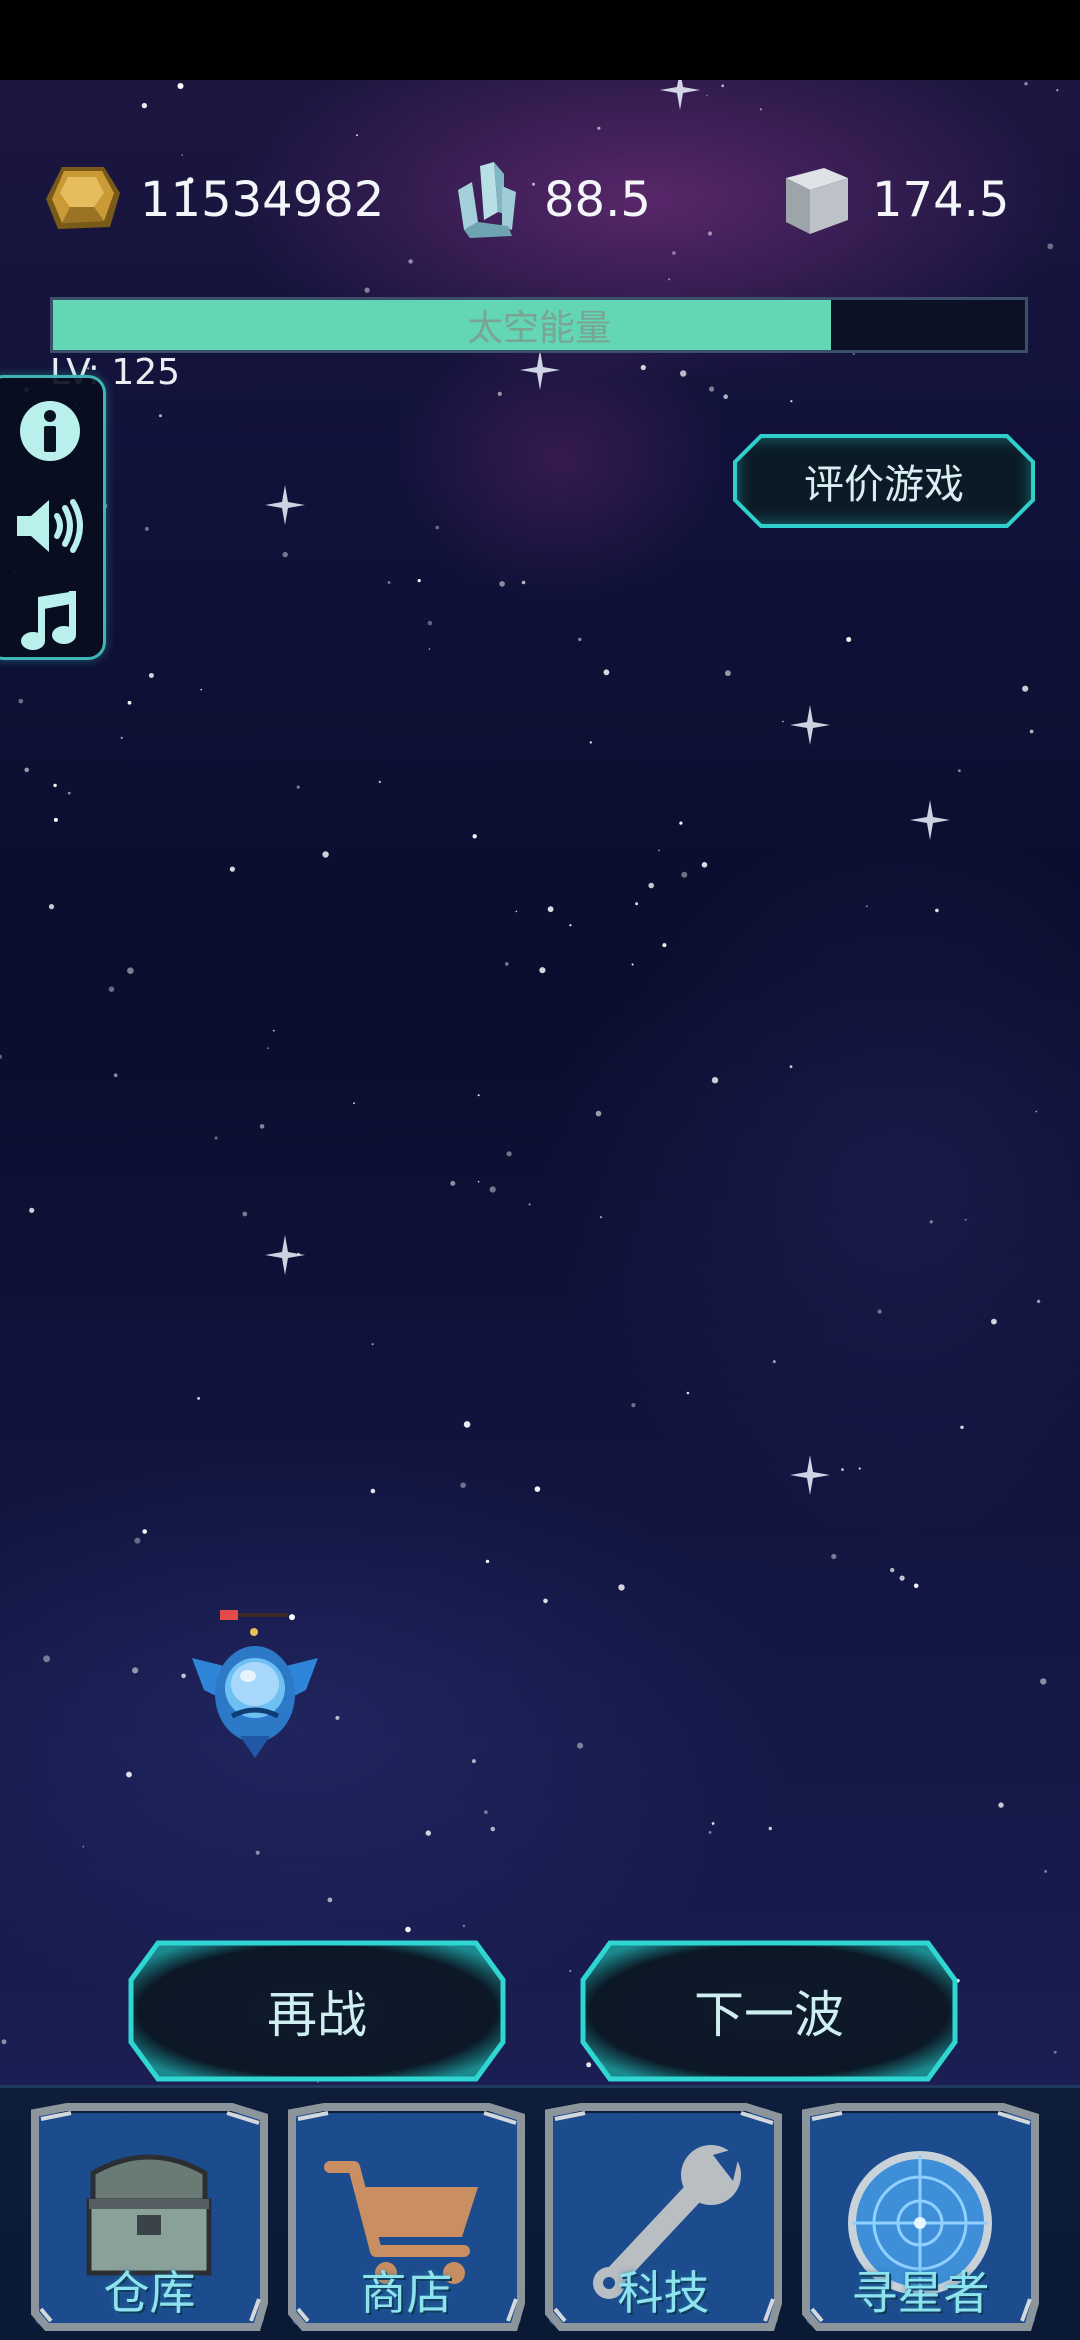 Image resolution: width=1080 pixels, height=2340 pixels. I want to click on speaker-icon, so click(50, 526).